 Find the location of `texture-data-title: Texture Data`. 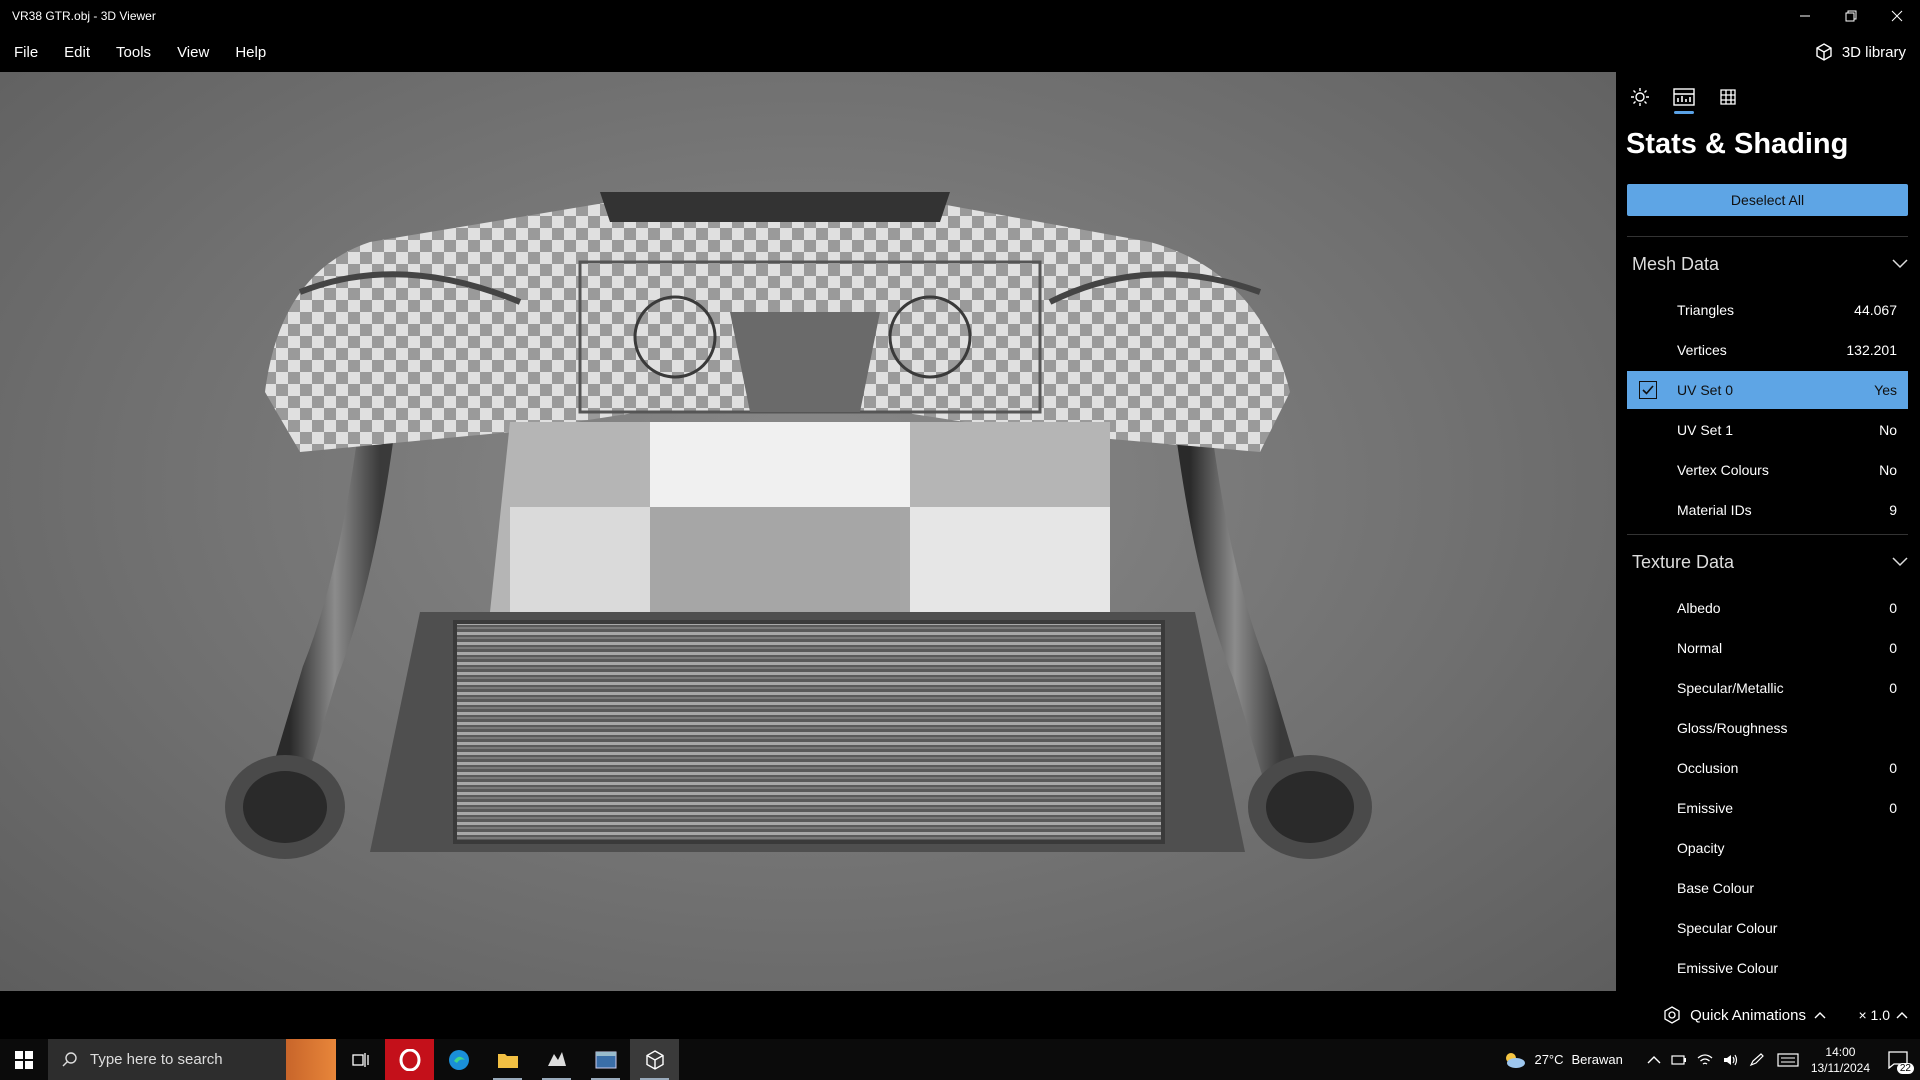

texture-data-title: Texture Data is located at coordinates (1683, 561).